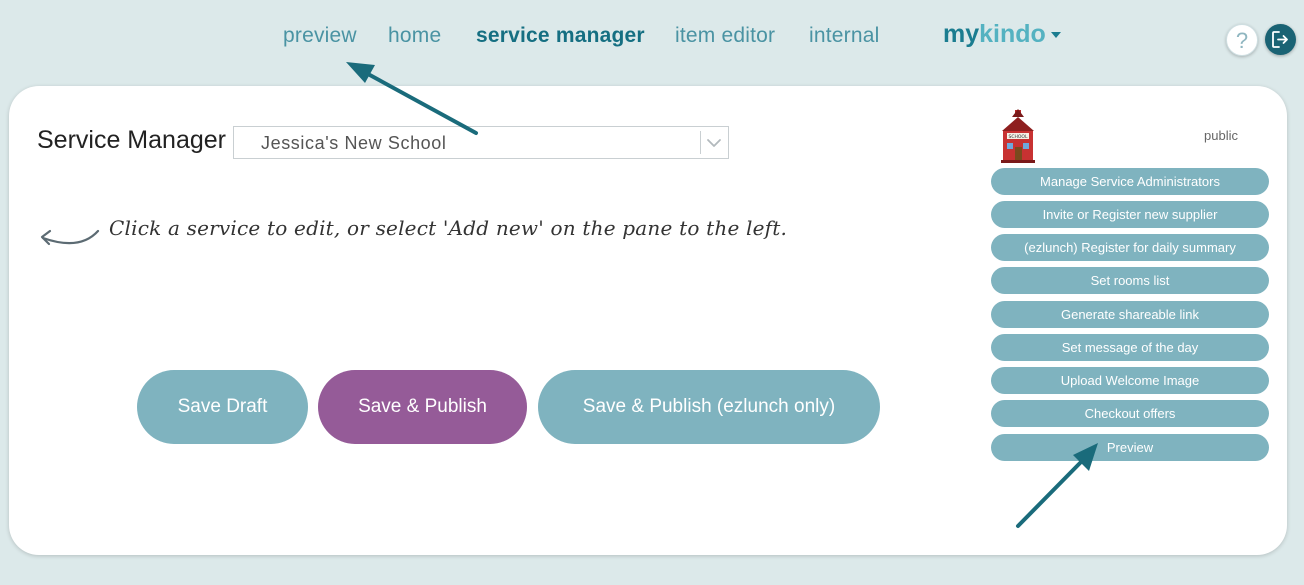 This screenshot has height=585, width=1304. I want to click on help-button: ?, so click(1242, 40).